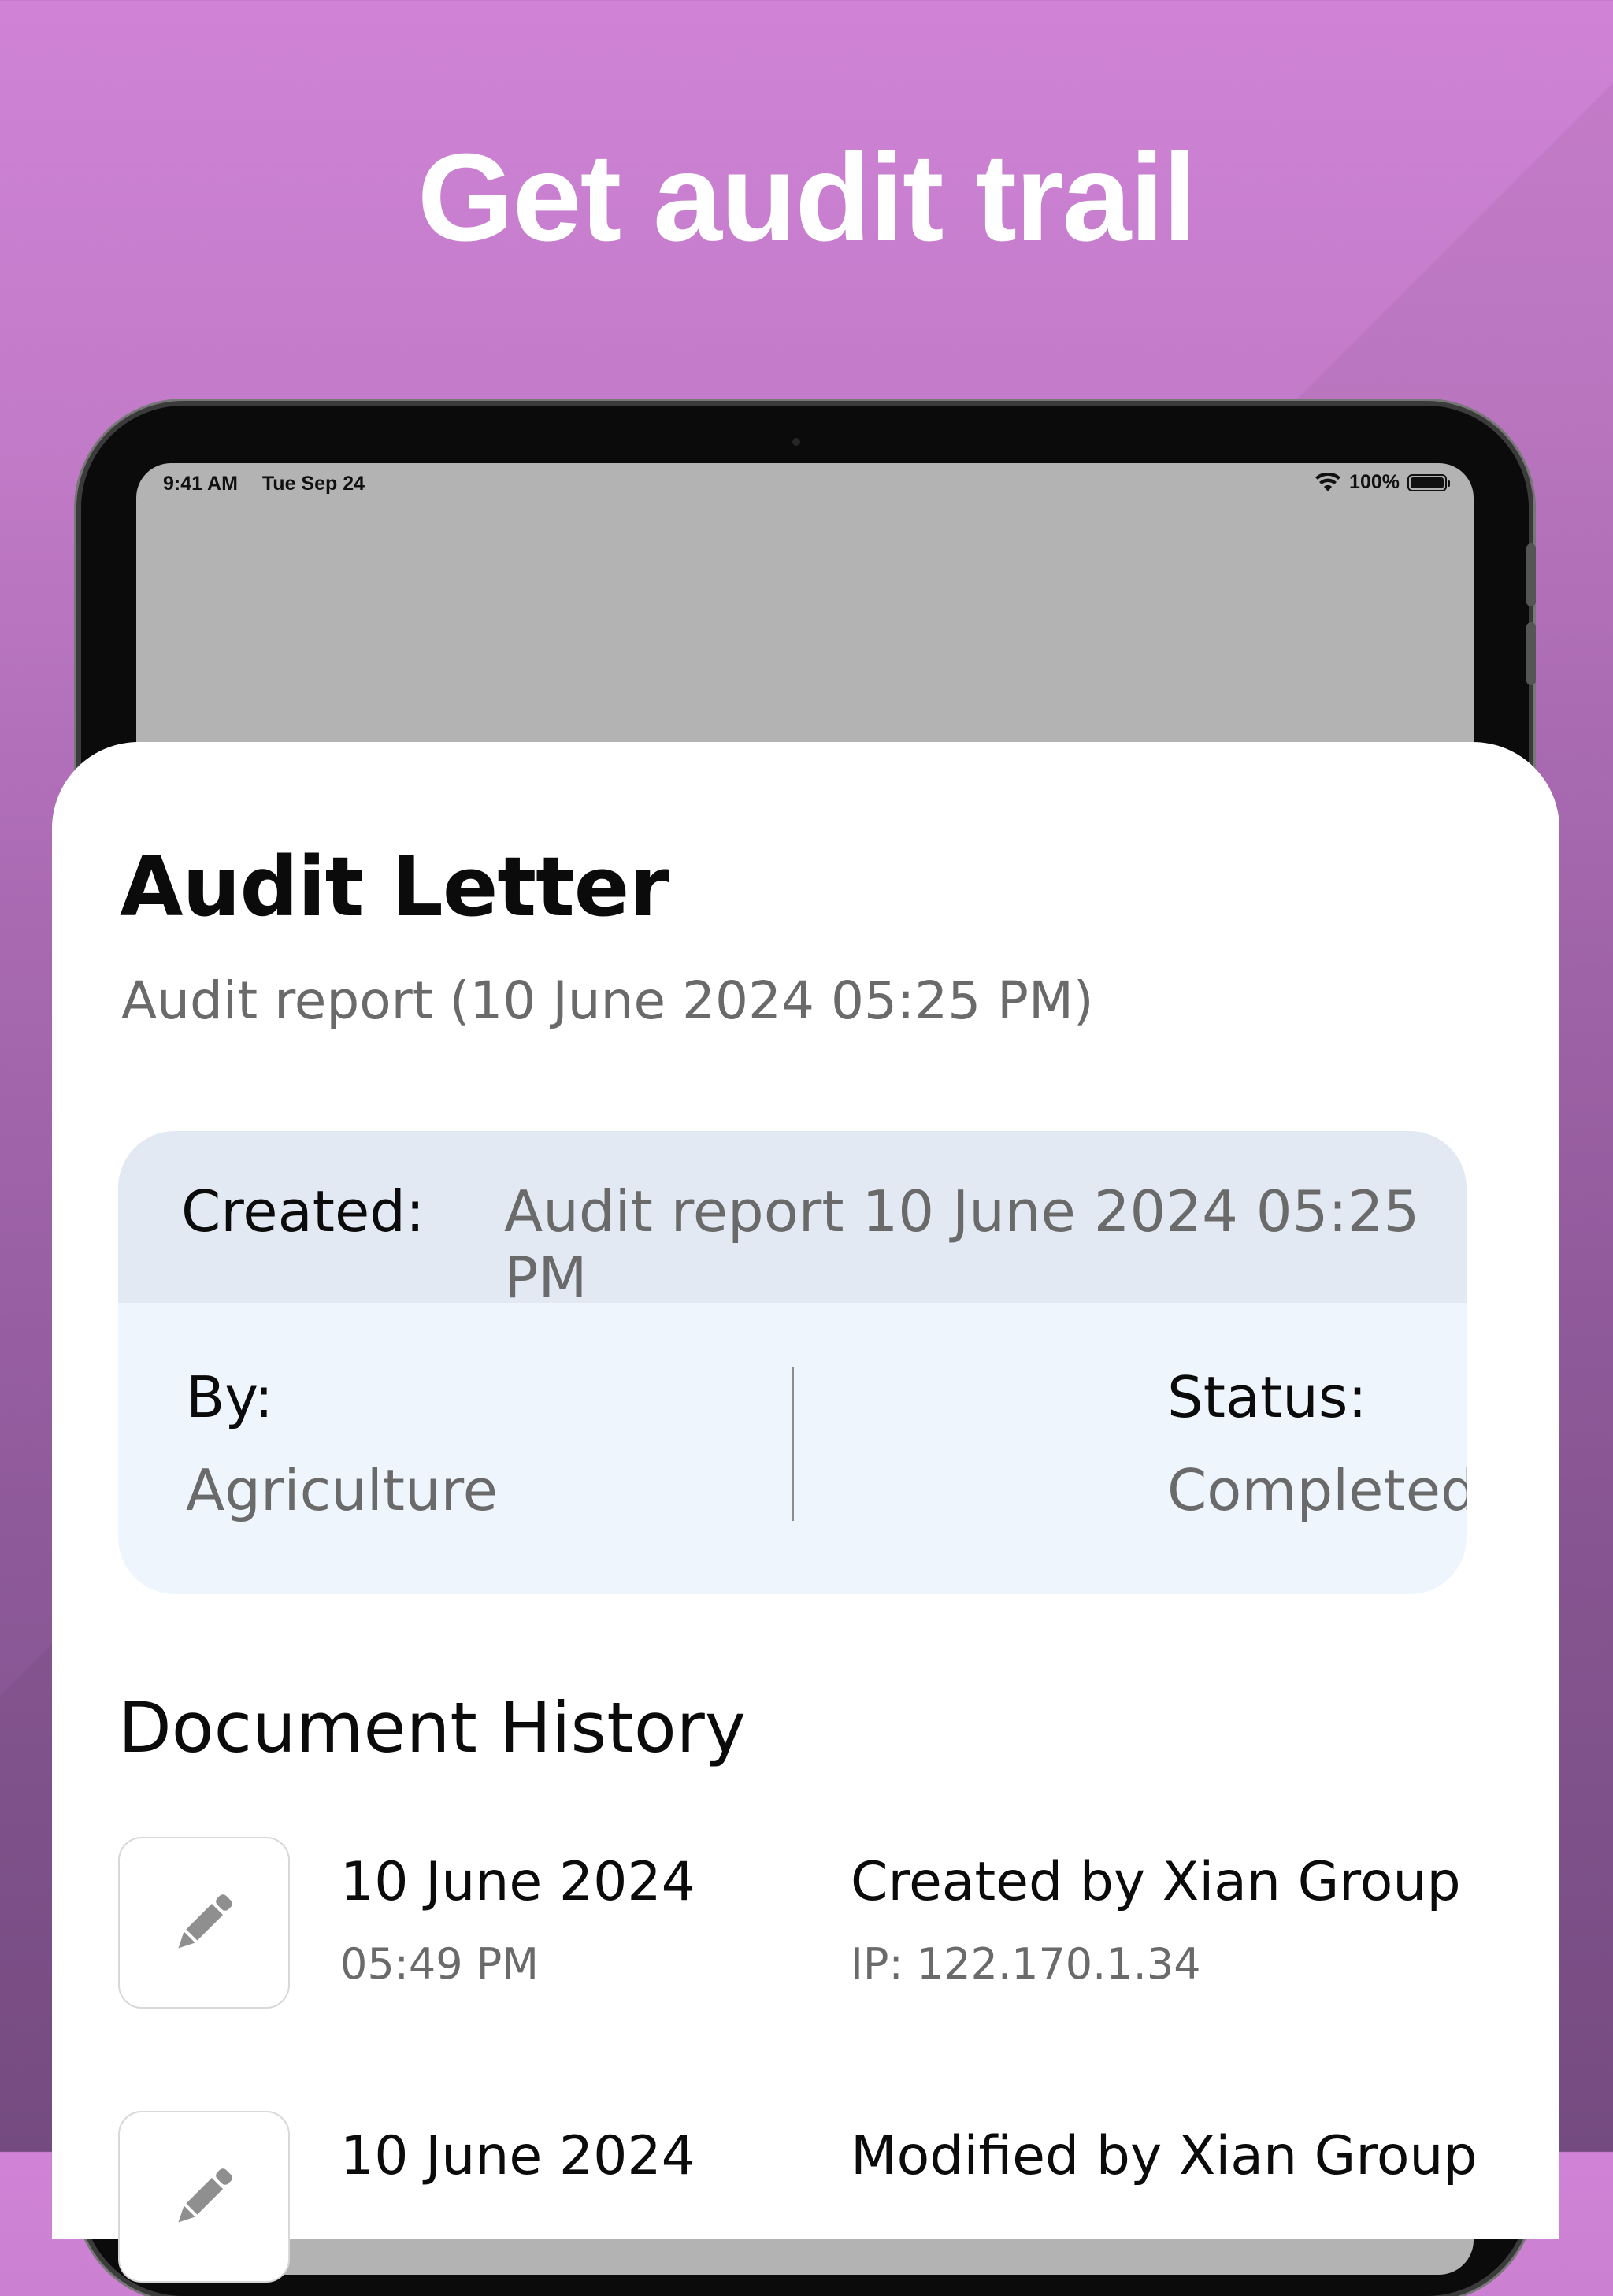  Describe the element at coordinates (607, 1001) in the screenshot. I see `page-subtitle: Audit report (10 June 2024 05:25 PM)` at that location.